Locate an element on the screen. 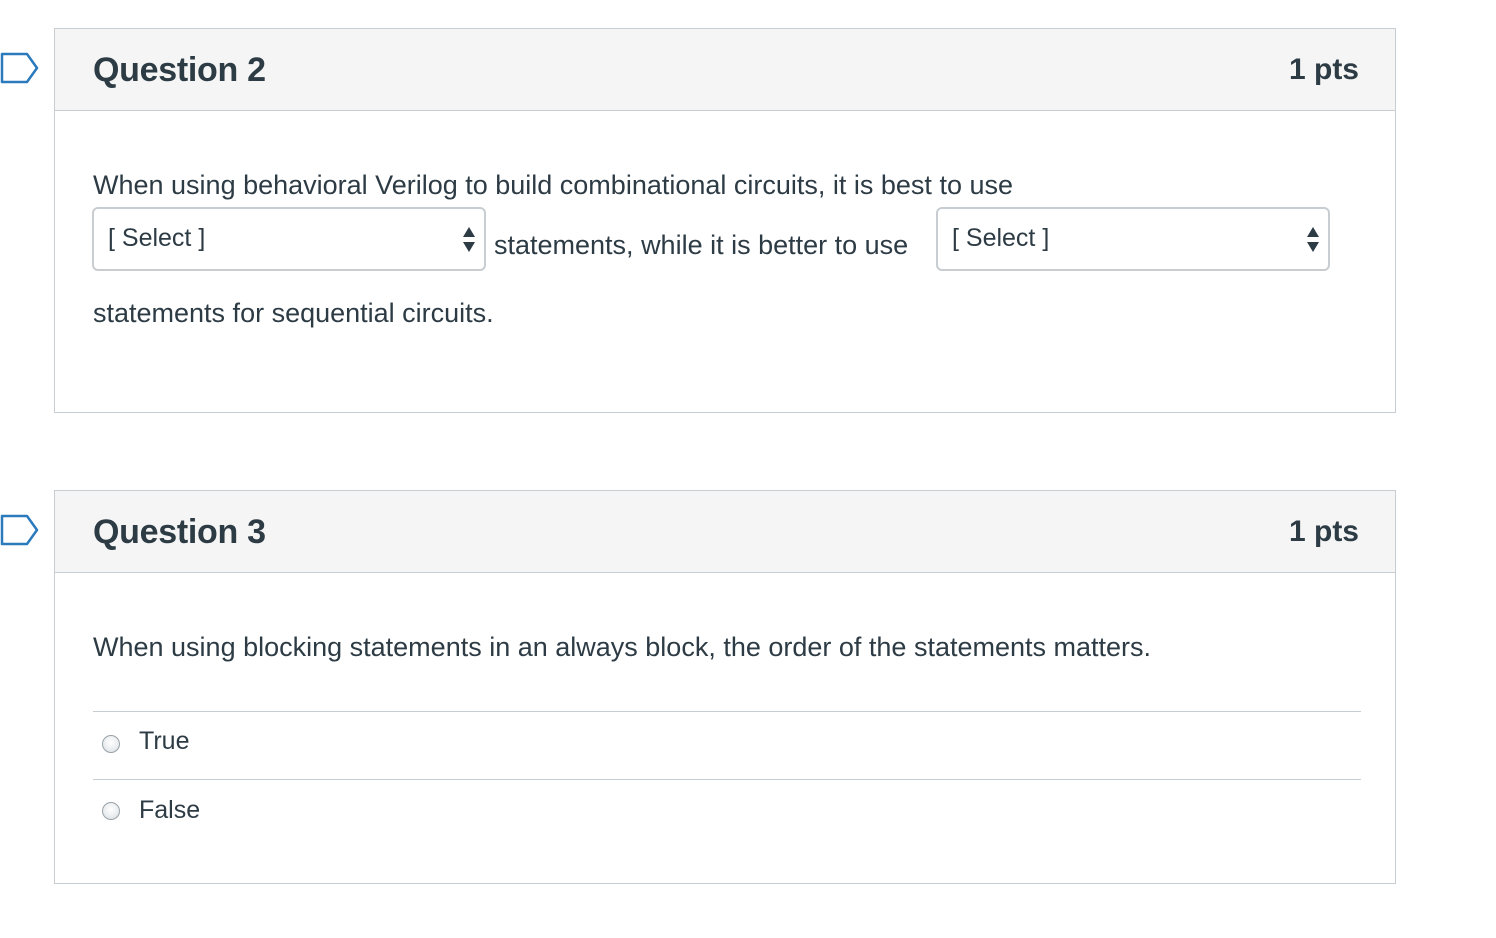 This screenshot has width=1496, height=938. question-title: Question 3 is located at coordinates (179, 532).